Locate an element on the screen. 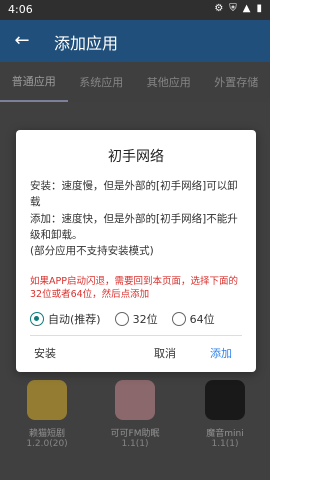 This screenshot has width=320, height=480. back-icon: ← is located at coordinates (22, 40).